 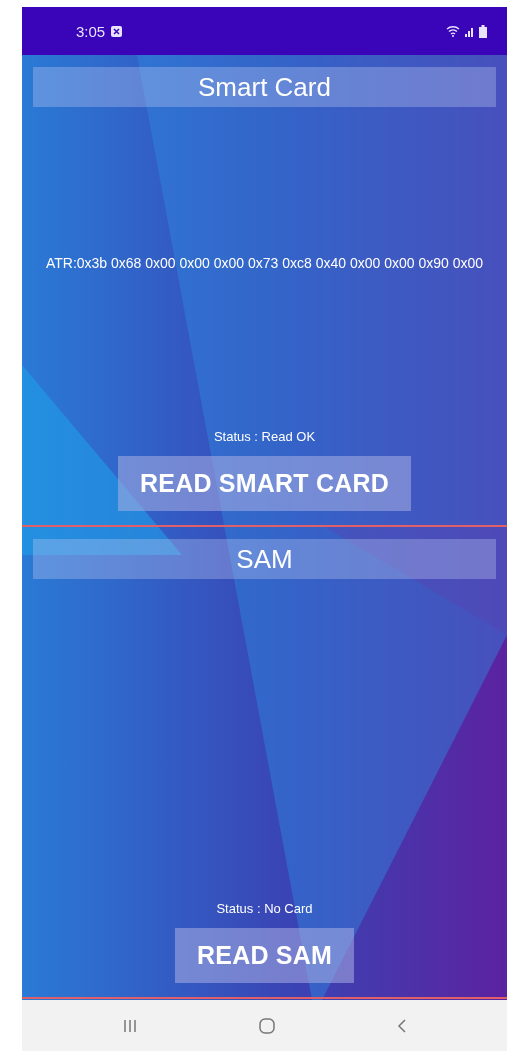 What do you see at coordinates (130, 1025) in the screenshot?
I see `recent-apps-icon` at bounding box center [130, 1025].